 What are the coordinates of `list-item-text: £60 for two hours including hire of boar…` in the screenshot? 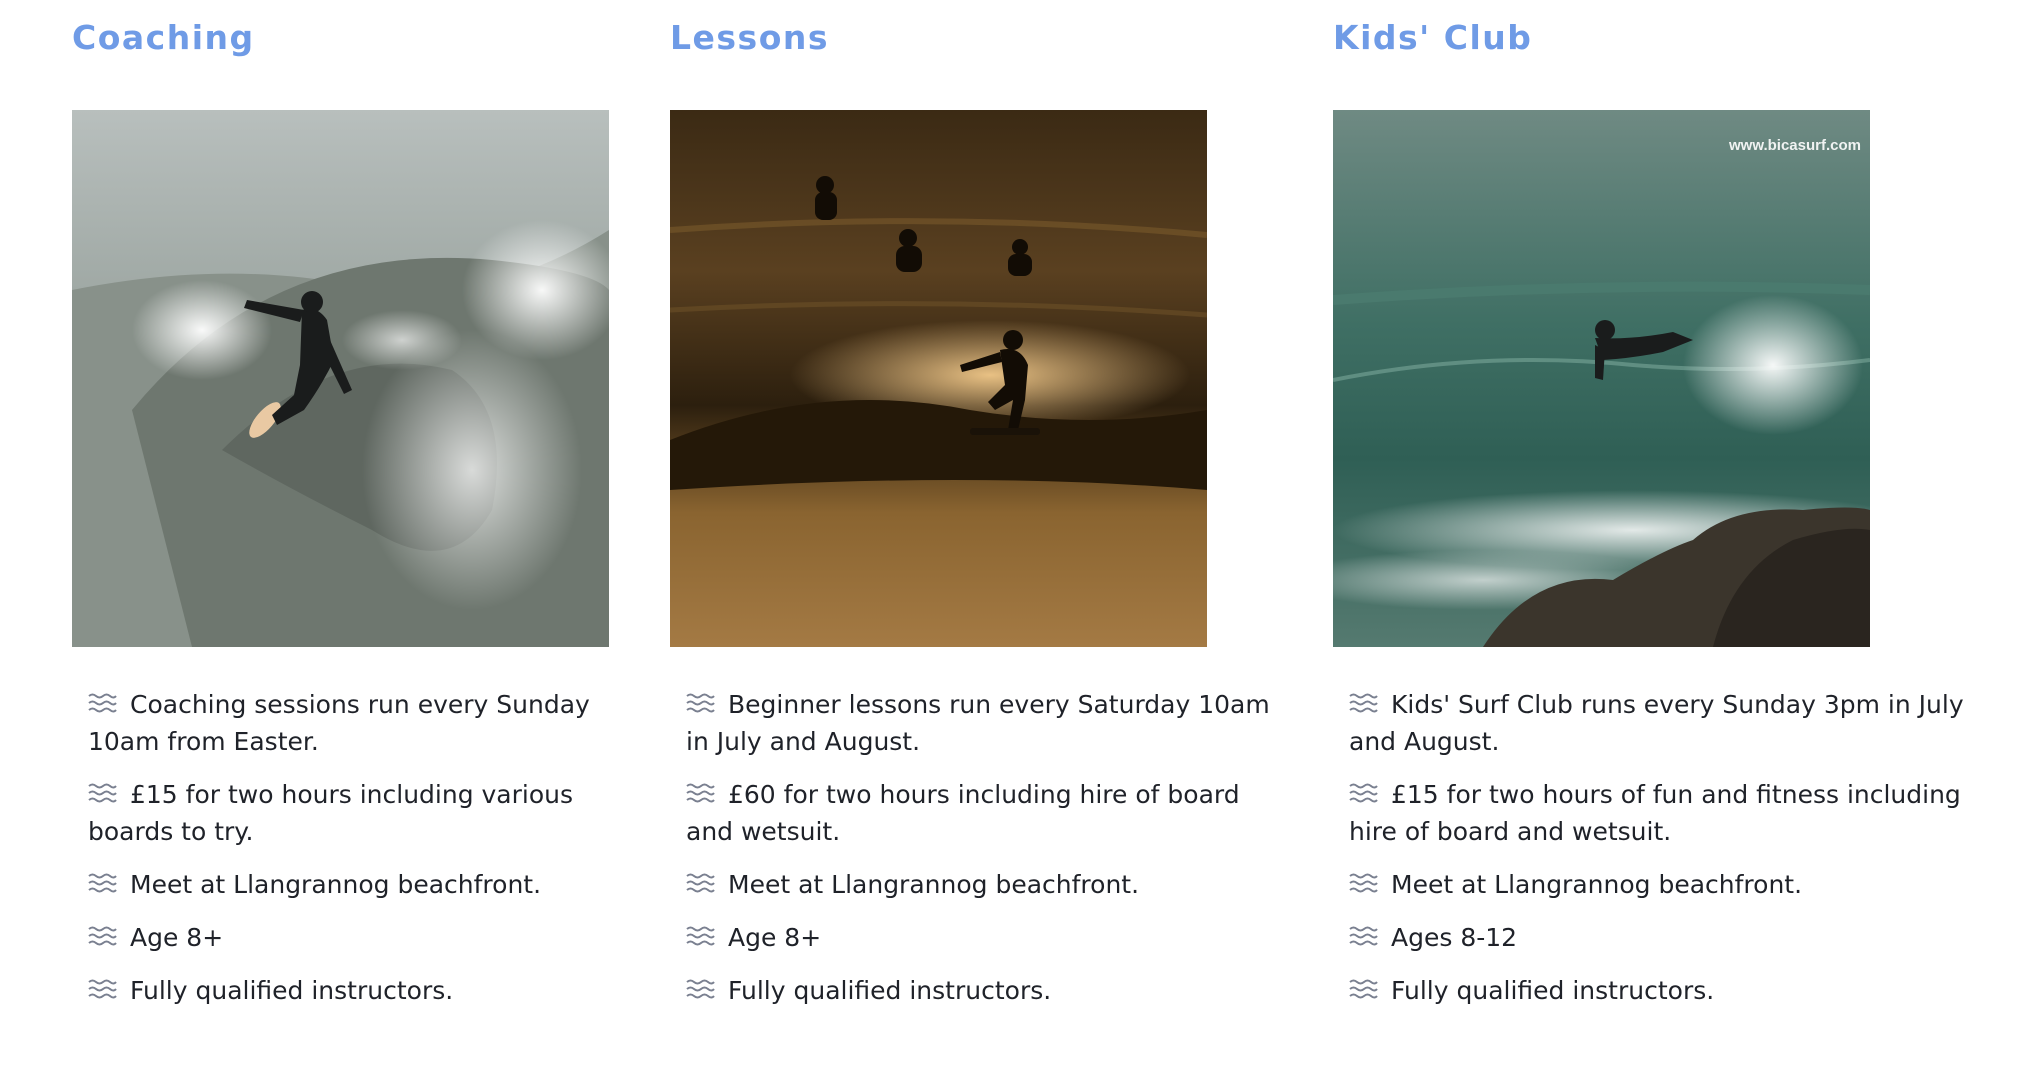 It's located at (963, 813).